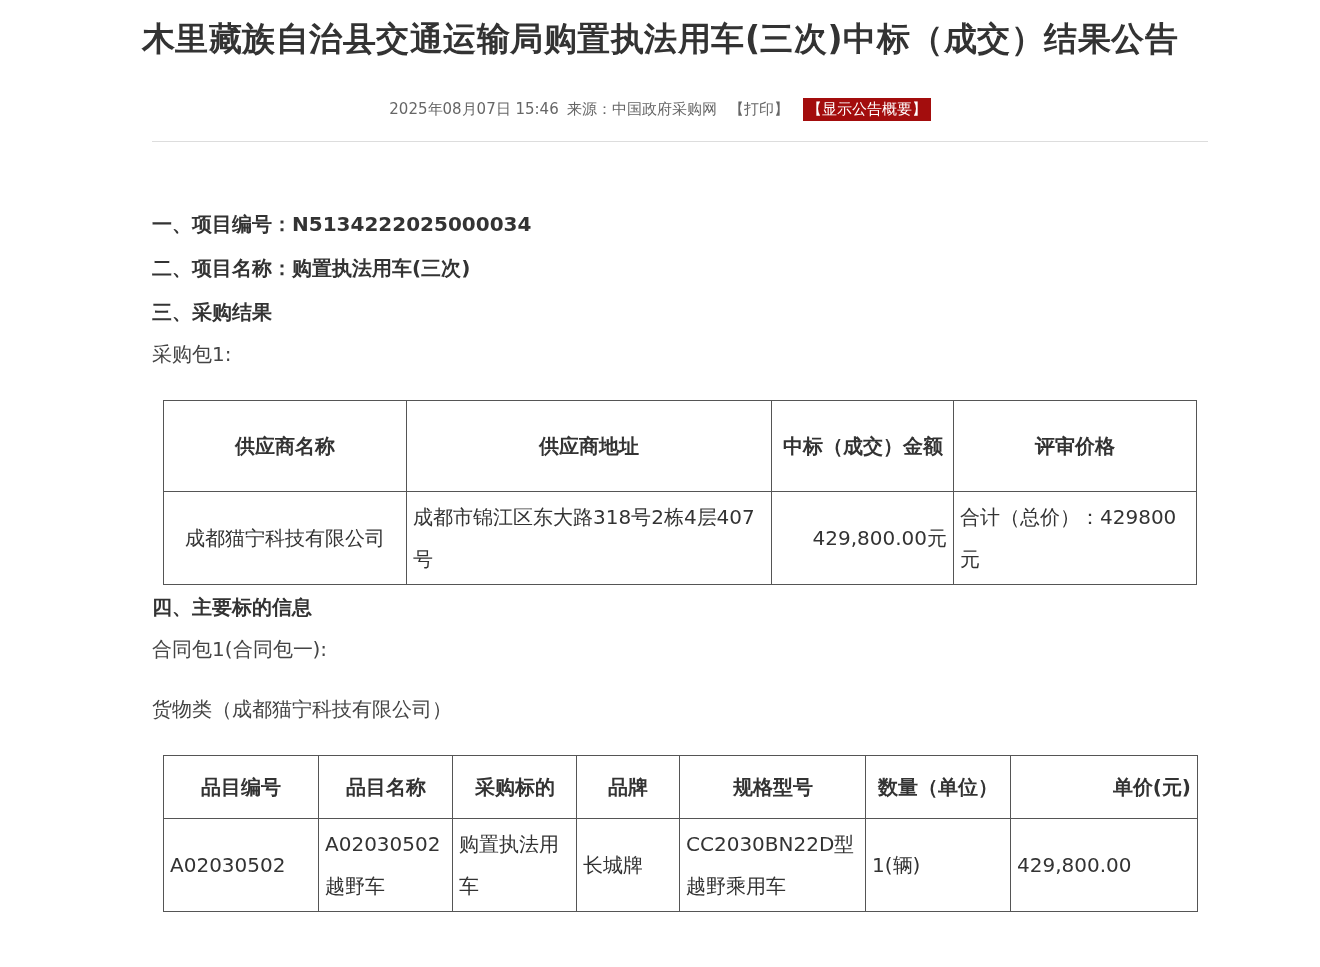  I want to click on table-cell: CC2030BN22D型越野乘用车, so click(772, 865).